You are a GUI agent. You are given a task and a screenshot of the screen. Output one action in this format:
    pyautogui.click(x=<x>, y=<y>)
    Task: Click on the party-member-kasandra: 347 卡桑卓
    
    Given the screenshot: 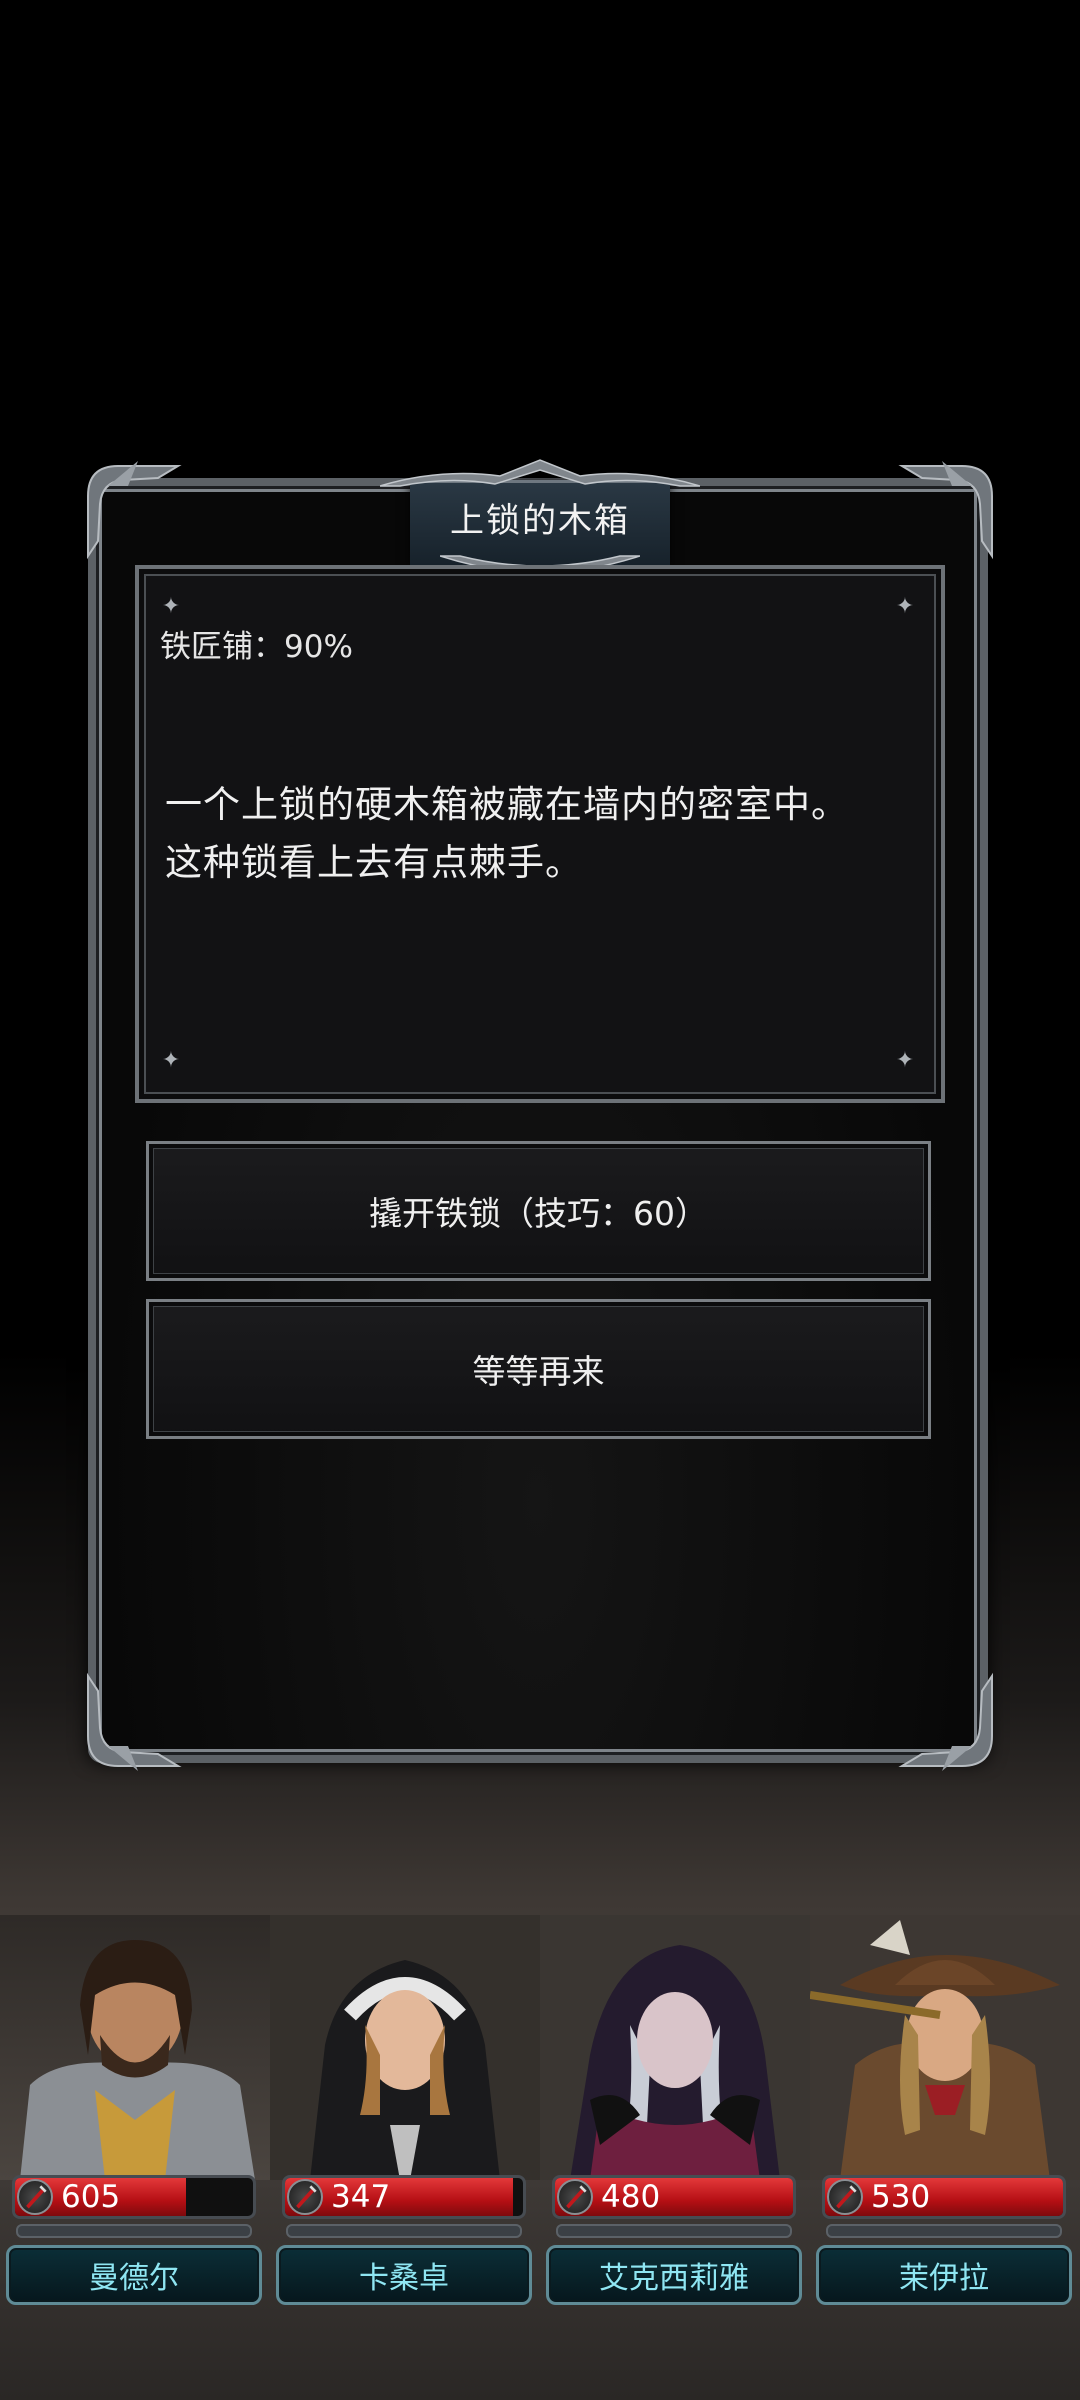 What is the action you would take?
    pyautogui.click(x=405, y=2155)
    